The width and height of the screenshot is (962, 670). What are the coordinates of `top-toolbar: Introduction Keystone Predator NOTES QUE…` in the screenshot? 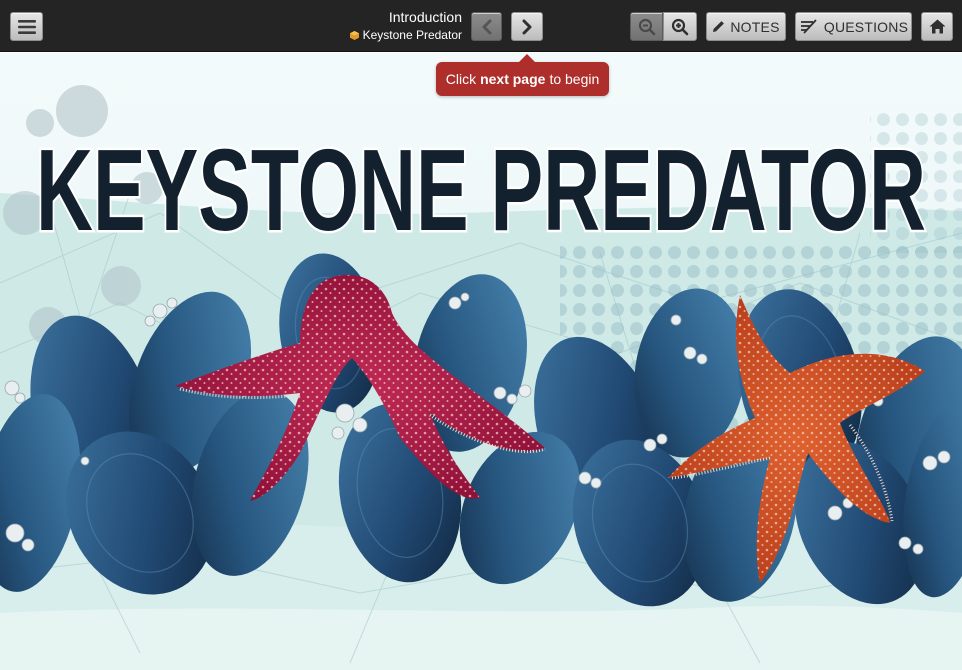 It's located at (481, 26).